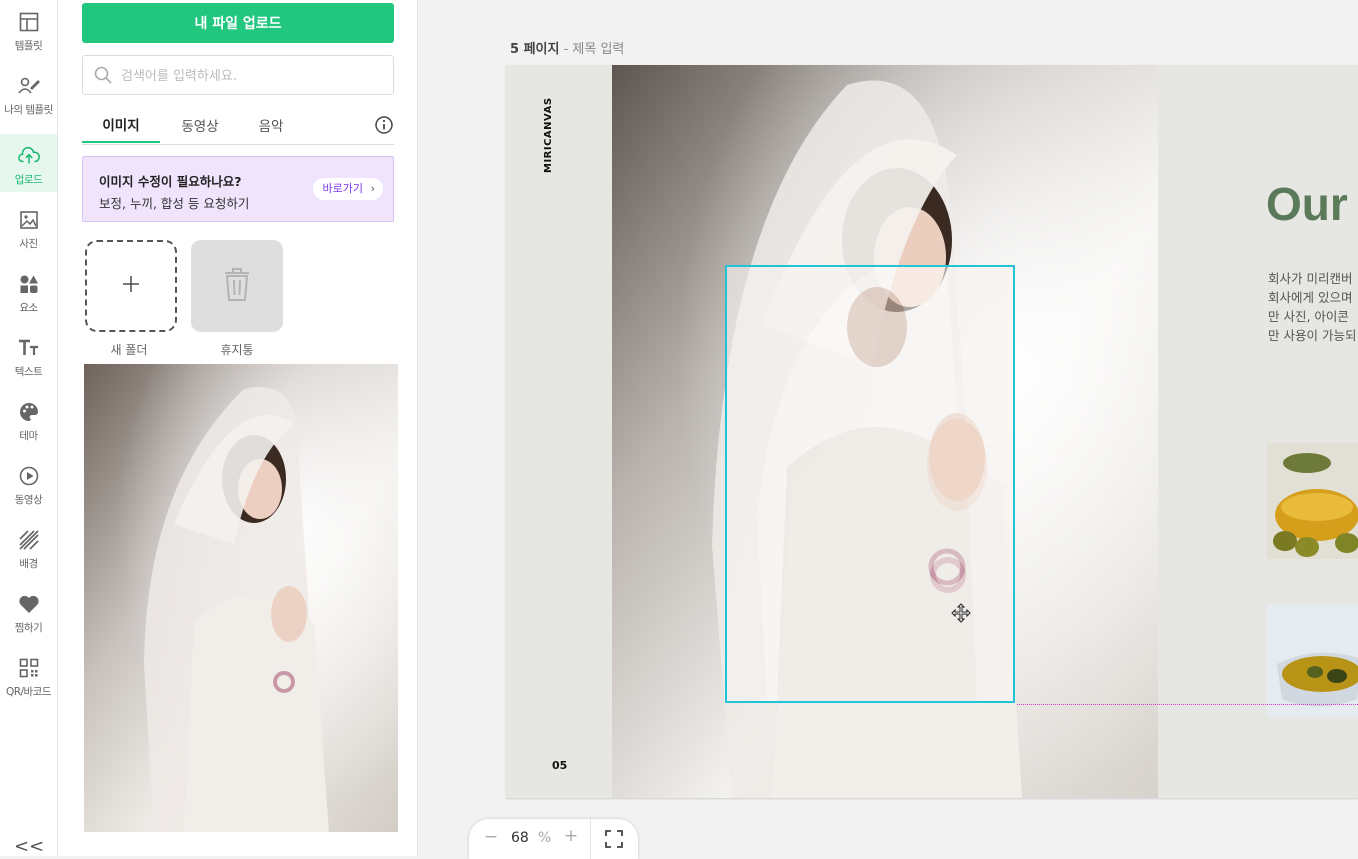 This screenshot has width=1358, height=859. What do you see at coordinates (28, 156) in the screenshot?
I see `cloud-upload-icon` at bounding box center [28, 156].